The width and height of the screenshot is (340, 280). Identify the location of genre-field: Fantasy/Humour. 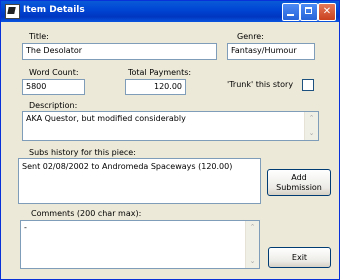
(271, 51).